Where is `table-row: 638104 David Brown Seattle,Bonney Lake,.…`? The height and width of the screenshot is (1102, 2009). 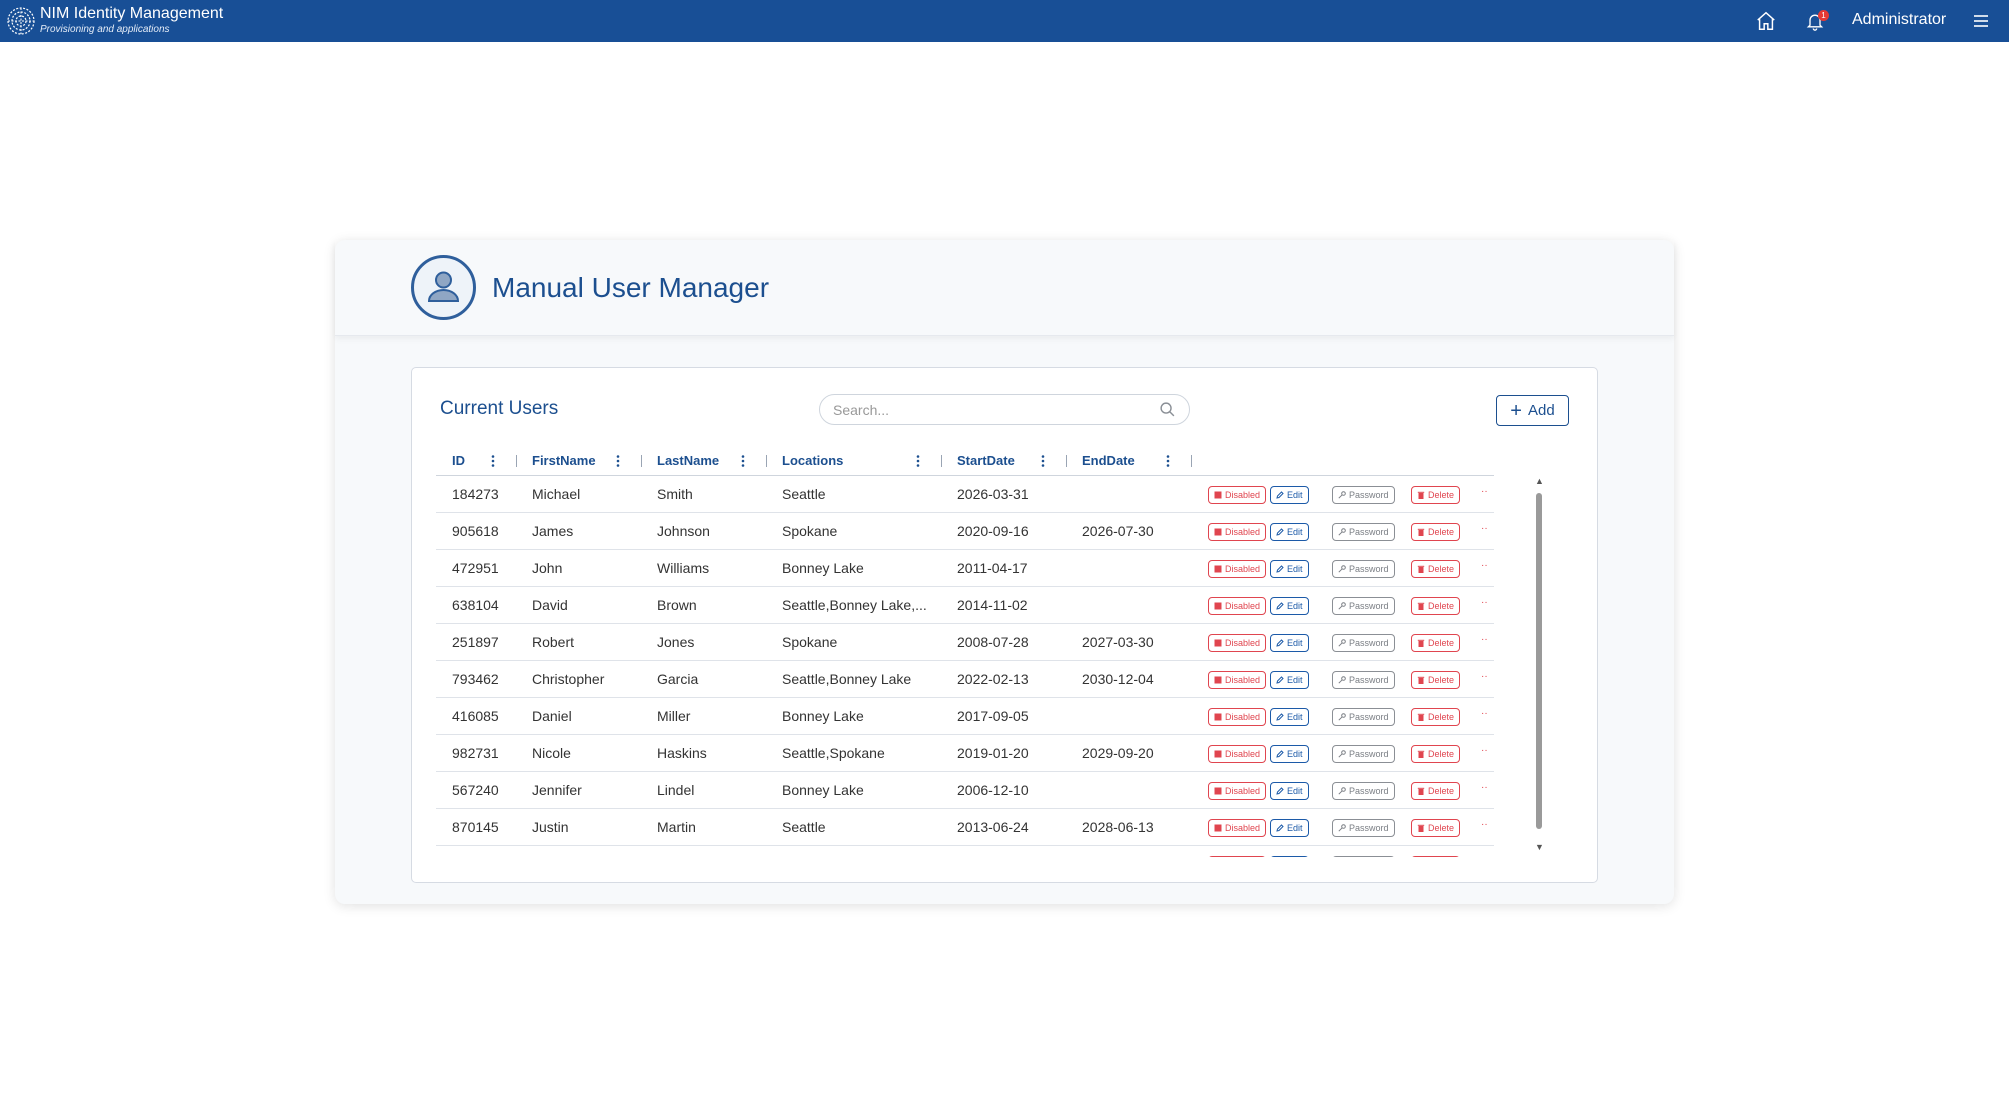
table-row: 638104 David Brown Seattle,Bonney Lake,.… is located at coordinates (965, 605).